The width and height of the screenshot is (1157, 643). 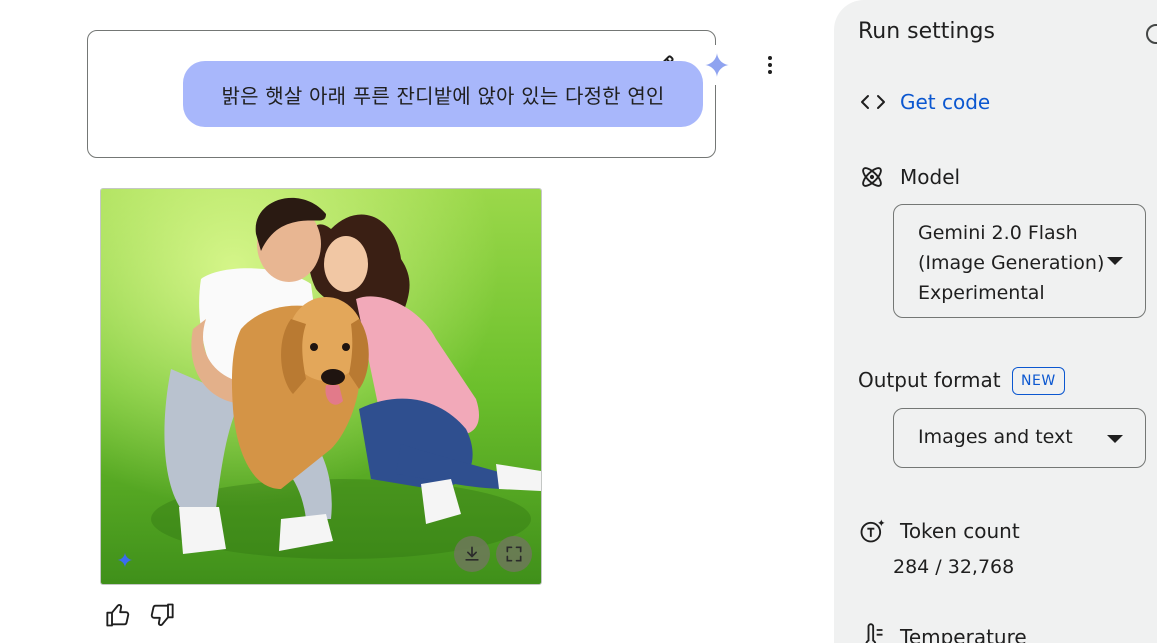 What do you see at coordinates (1151, 34) in the screenshot?
I see `panel-action-icon` at bounding box center [1151, 34].